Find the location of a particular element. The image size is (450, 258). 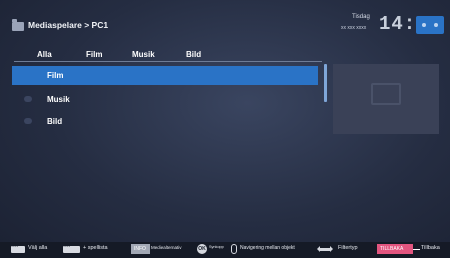

tab-musik: Musik is located at coordinates (143, 54).